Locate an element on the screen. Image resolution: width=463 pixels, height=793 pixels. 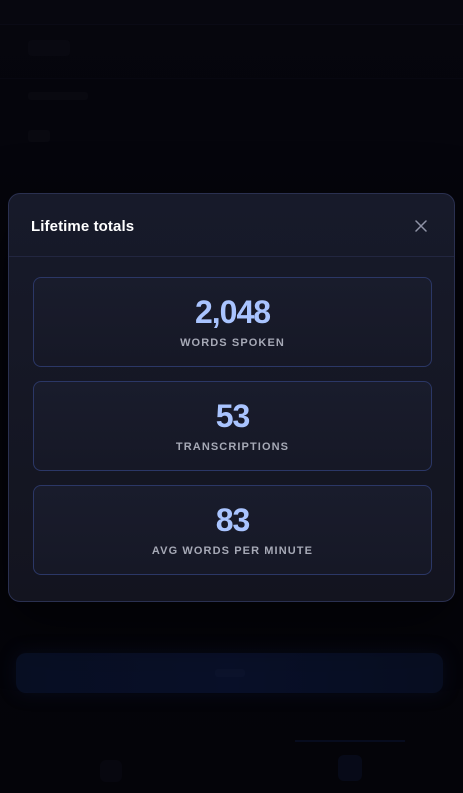
stat-label: AVG WORDS PER MINUTE is located at coordinates (232, 551).